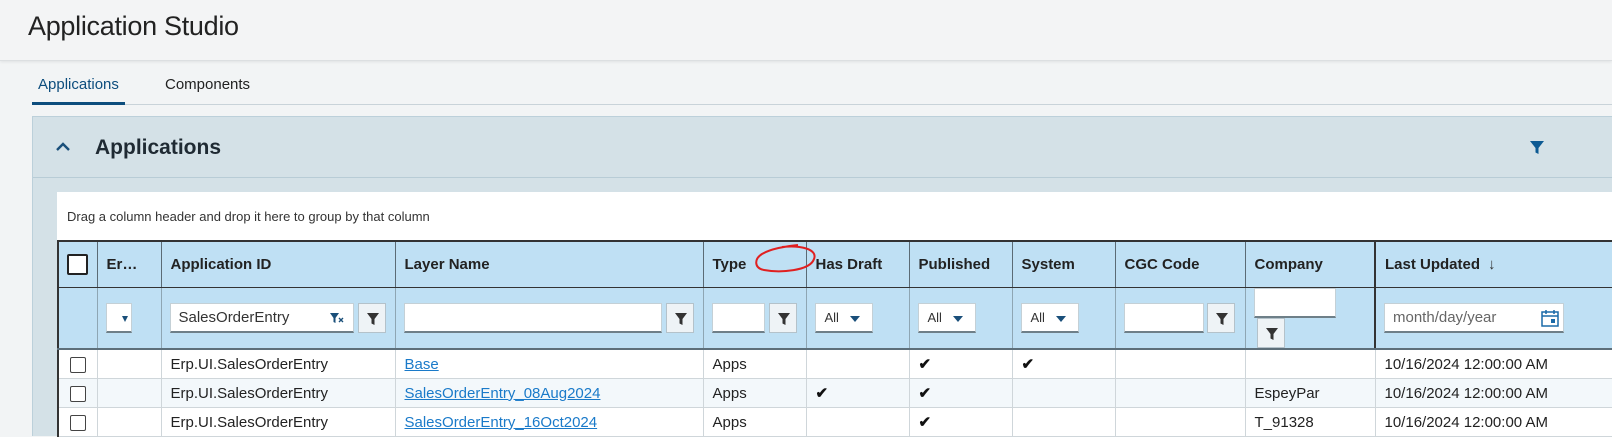  Describe the element at coordinates (960, 264) in the screenshot. I see `column-header-published: Published` at that location.